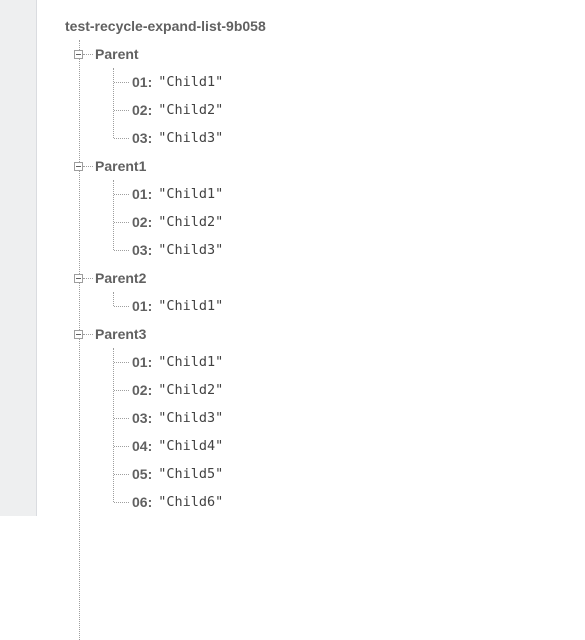 Image resolution: width=585 pixels, height=640 pixels. Describe the element at coordinates (315, 166) in the screenshot. I see `parent-node: Parent1` at that location.